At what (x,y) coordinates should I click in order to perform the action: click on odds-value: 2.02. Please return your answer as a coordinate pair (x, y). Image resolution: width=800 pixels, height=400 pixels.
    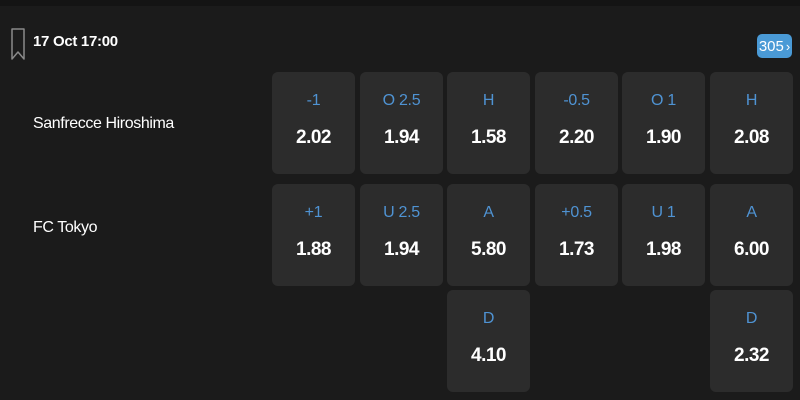
    Looking at the image, I should click on (313, 137).